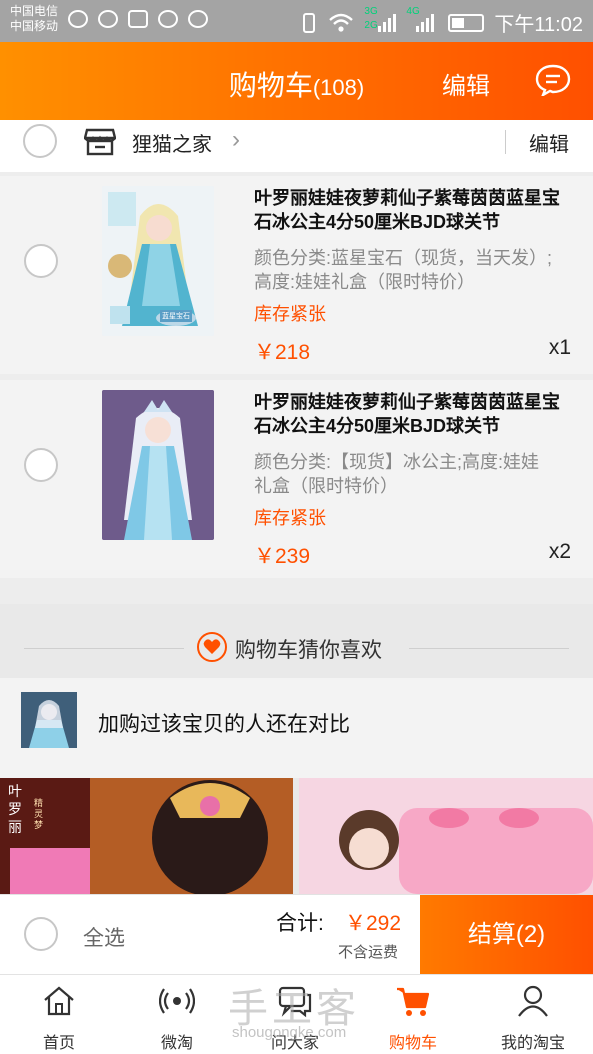 Image resolution: width=593 pixels, height=1054 pixels. Describe the element at coordinates (212, 647) in the screenshot. I see `heart-icon` at that location.